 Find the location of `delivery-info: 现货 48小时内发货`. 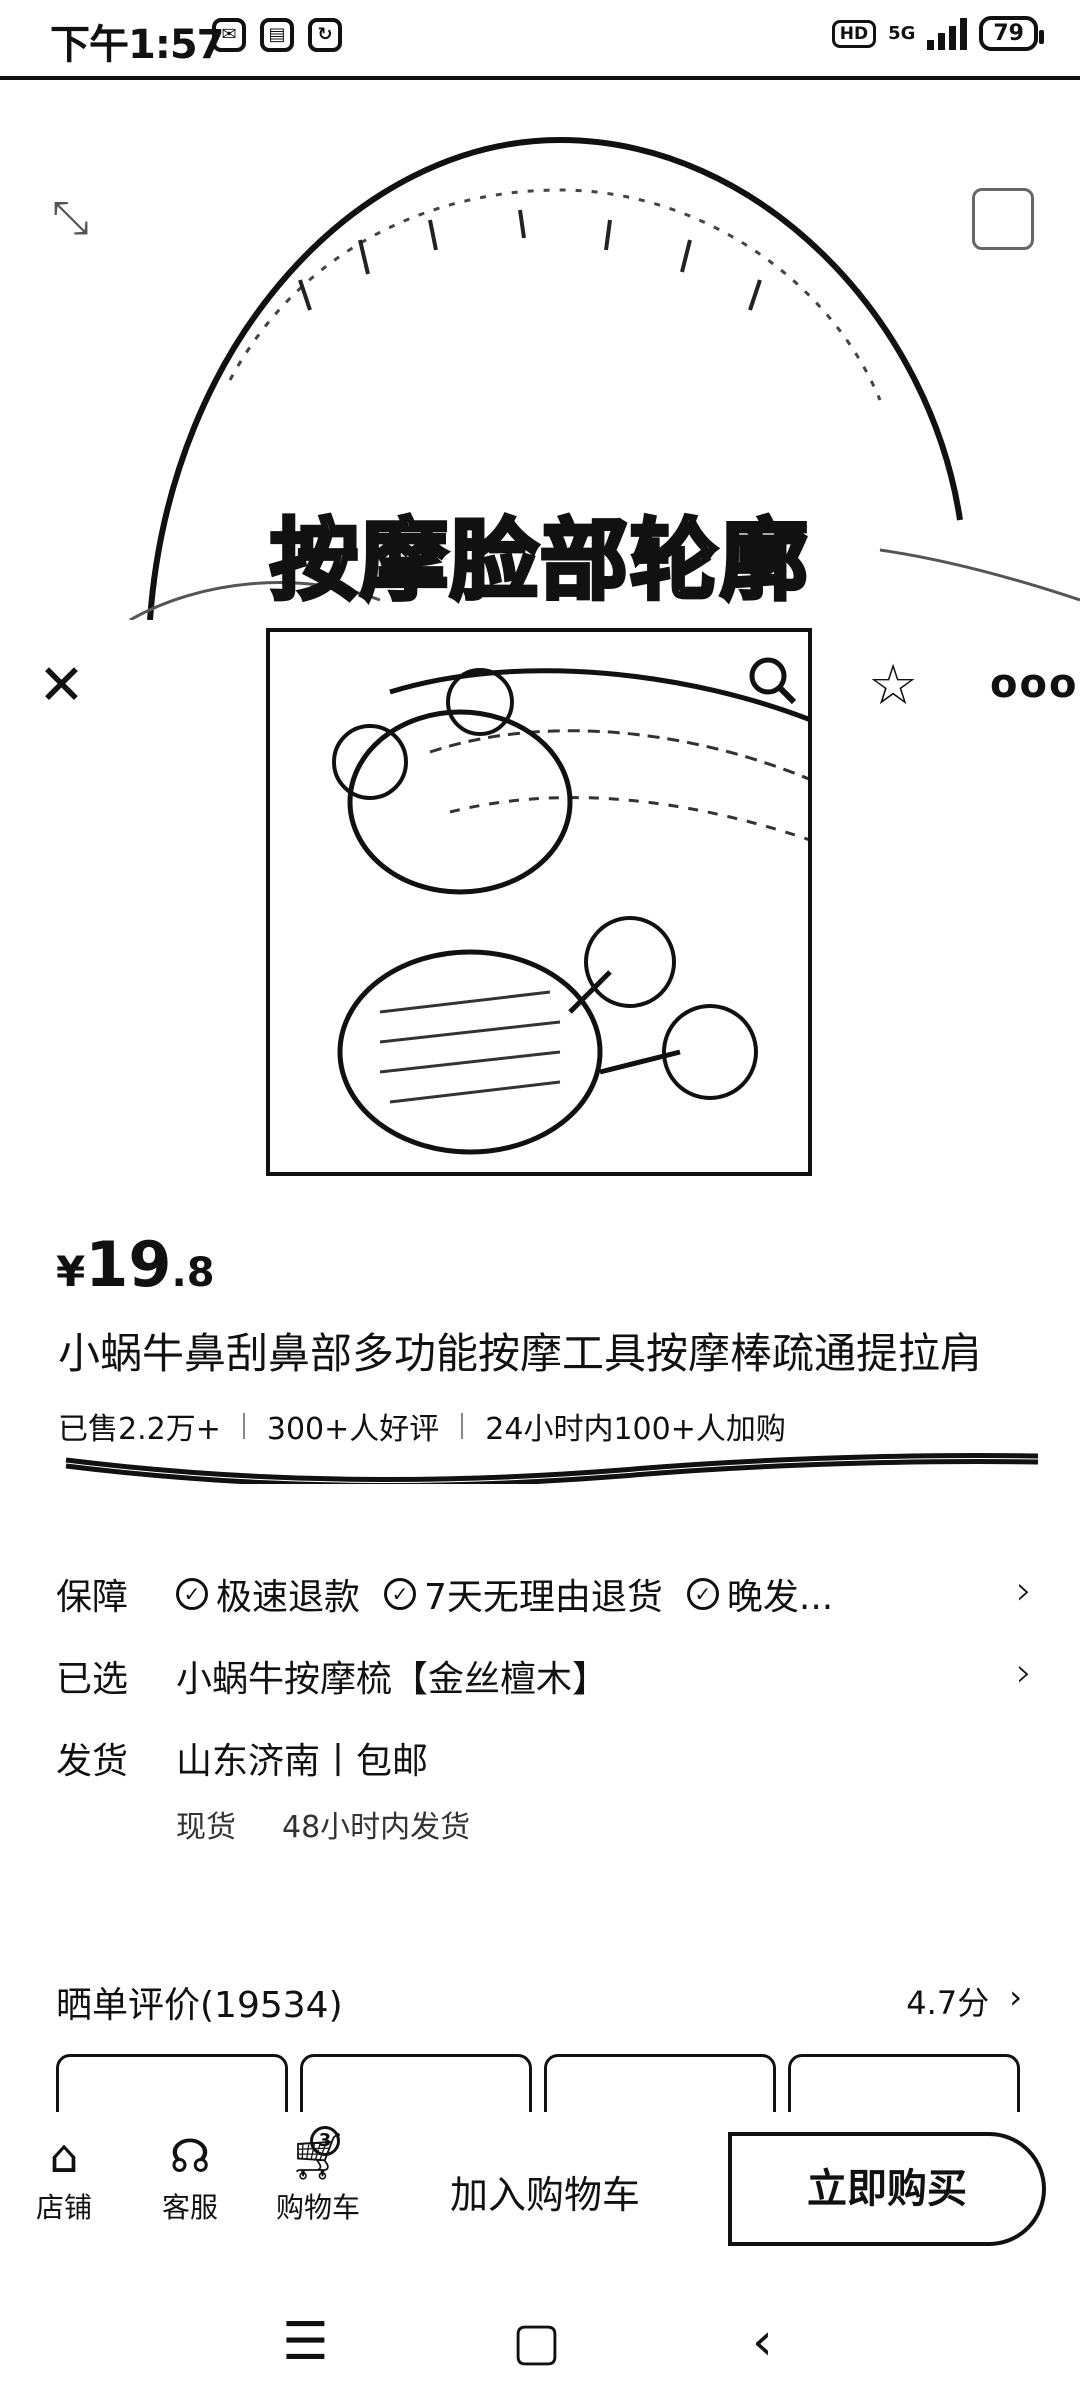

delivery-info: 现货 48小时内发货 is located at coordinates (323, 1824).